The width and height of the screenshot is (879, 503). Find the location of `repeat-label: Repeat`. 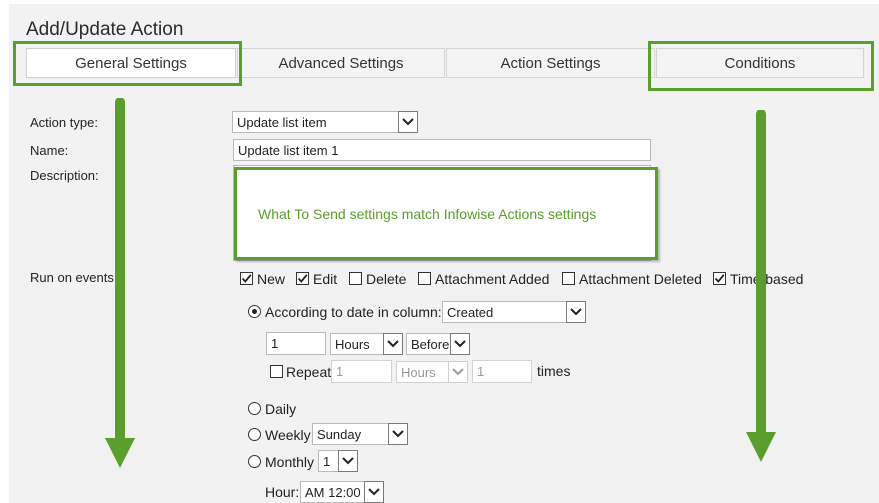

repeat-label: Repeat is located at coordinates (309, 372).